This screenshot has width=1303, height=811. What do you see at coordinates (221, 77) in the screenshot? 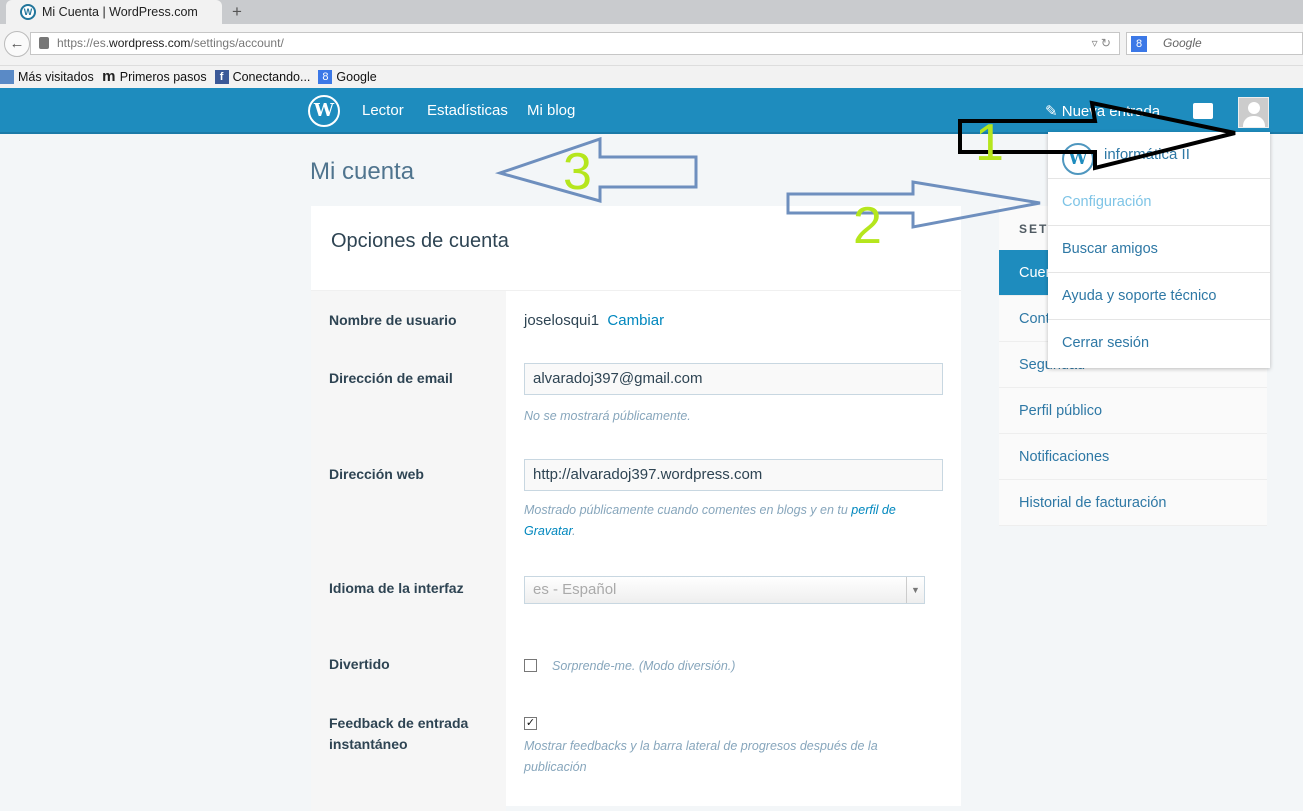
I see `facebook-icon: f` at bounding box center [221, 77].